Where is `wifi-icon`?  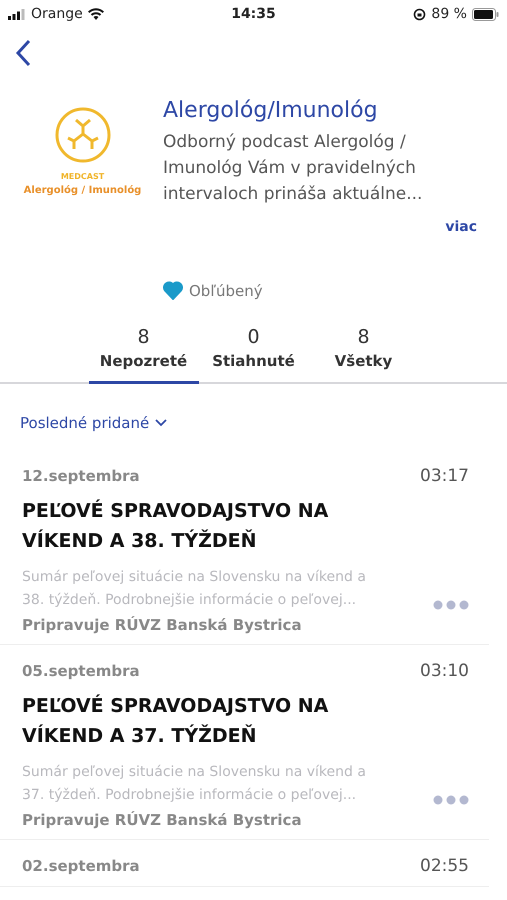 wifi-icon is located at coordinates (96, 14).